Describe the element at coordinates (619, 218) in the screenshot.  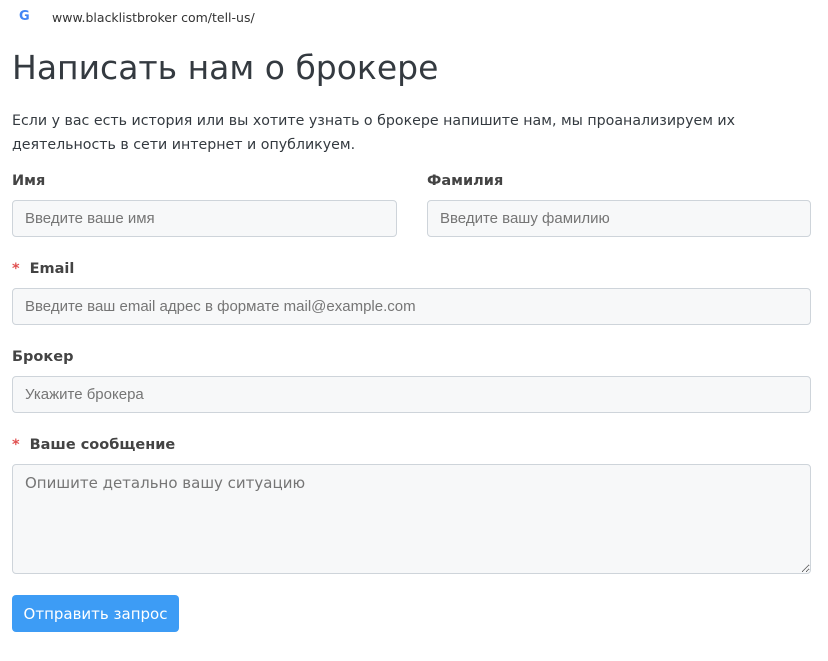
I see `last-name-input` at that location.